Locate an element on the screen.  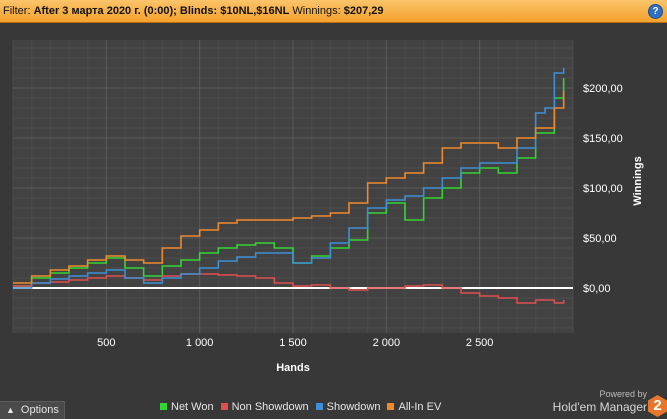
winnings-value: $207,29 is located at coordinates (363, 11).